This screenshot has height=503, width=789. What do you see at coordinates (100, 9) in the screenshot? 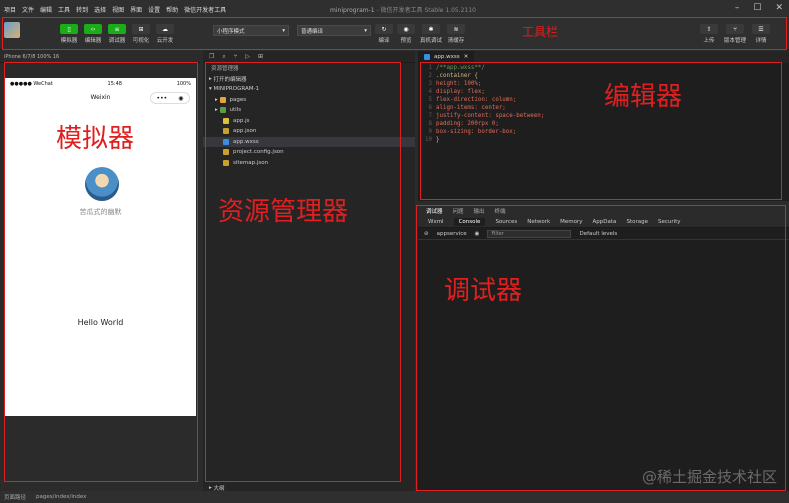
I see `menu-select: 选择` at bounding box center [100, 9].